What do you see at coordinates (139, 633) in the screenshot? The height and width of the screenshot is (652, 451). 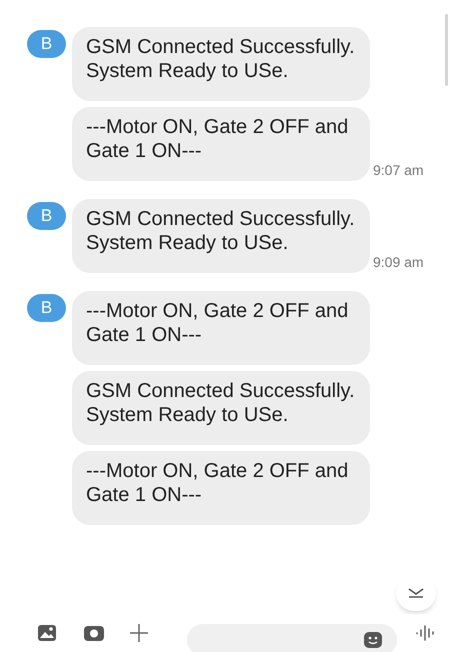 I see `plus-icon` at bounding box center [139, 633].